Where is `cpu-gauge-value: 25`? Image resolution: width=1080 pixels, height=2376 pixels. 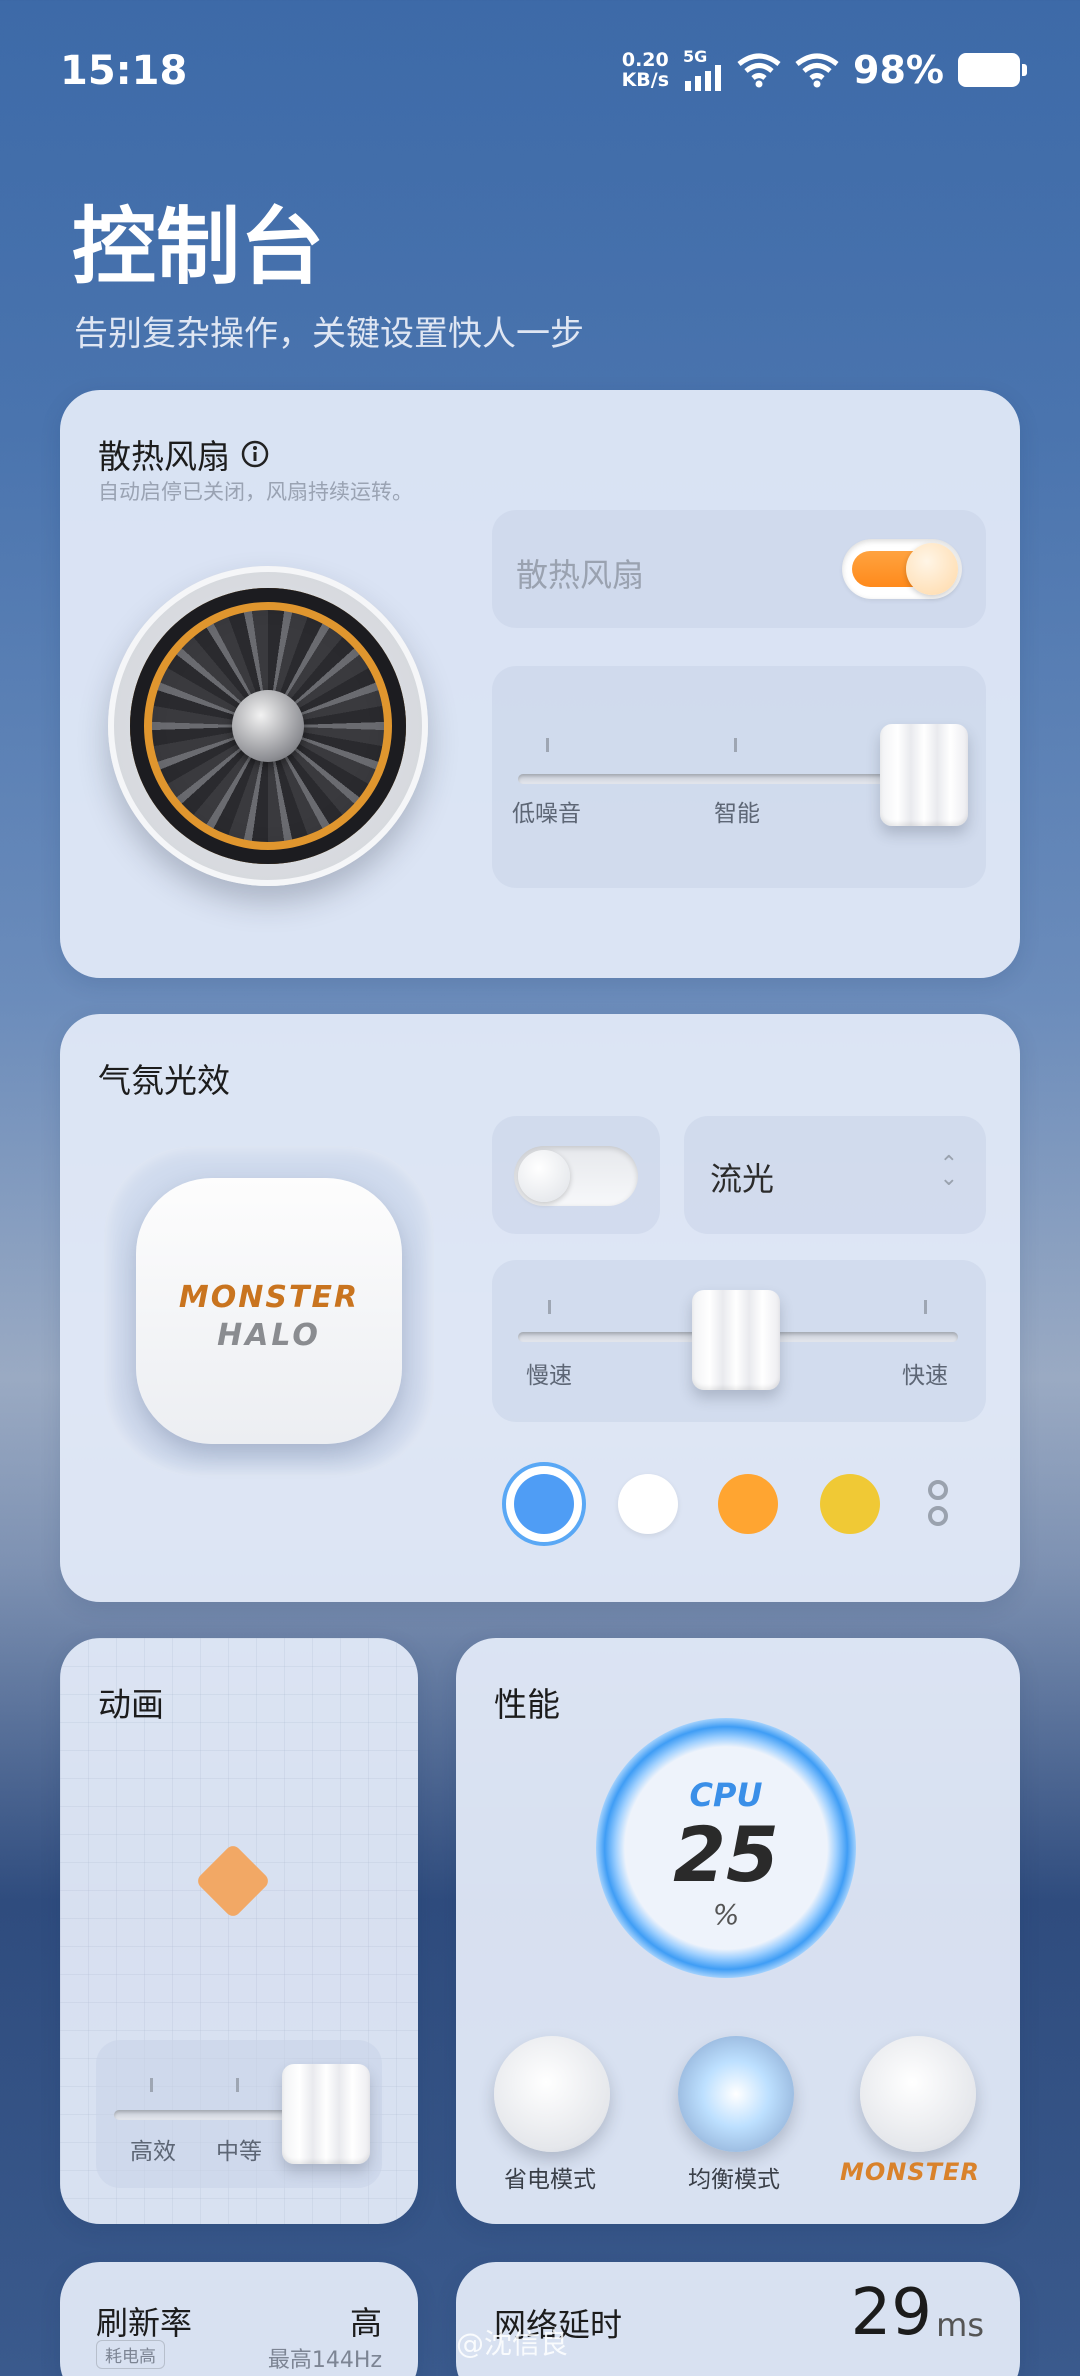
cpu-gauge-value: 25 is located at coordinates (726, 1854).